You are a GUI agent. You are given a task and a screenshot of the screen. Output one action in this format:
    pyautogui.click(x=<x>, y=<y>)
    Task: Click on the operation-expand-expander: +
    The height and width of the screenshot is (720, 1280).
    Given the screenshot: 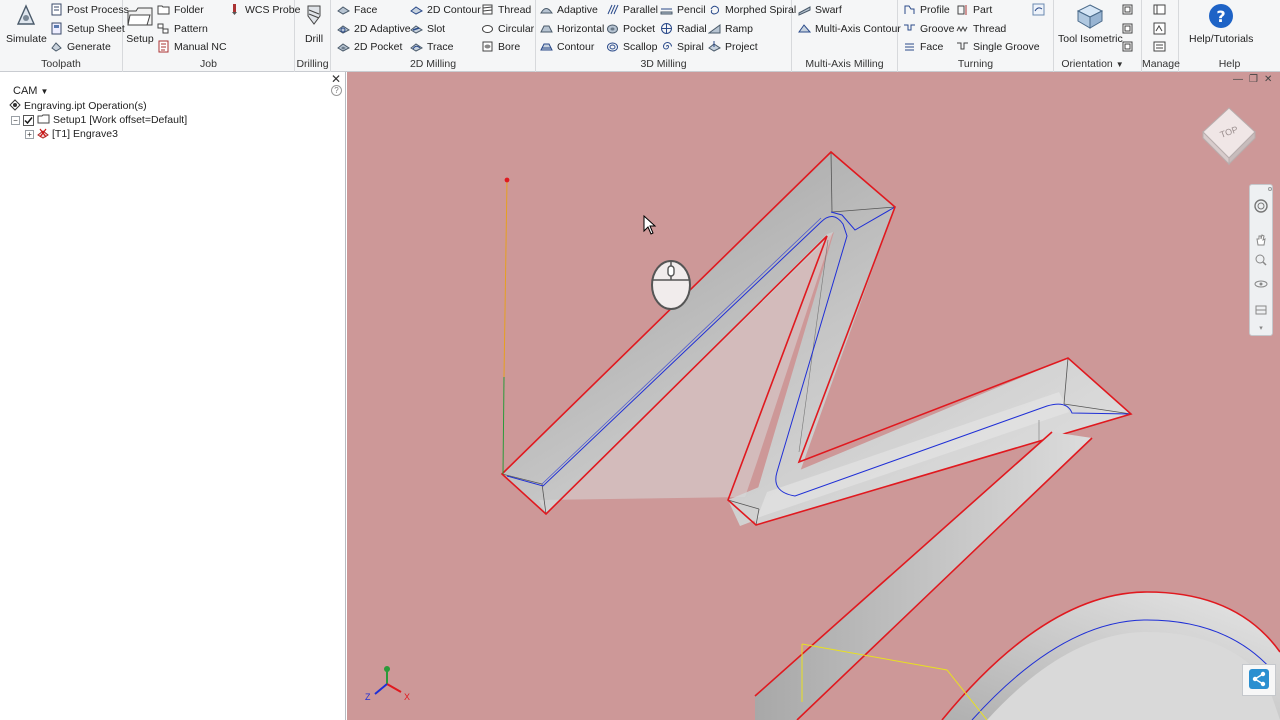 What is the action you would take?
    pyautogui.click(x=29, y=134)
    